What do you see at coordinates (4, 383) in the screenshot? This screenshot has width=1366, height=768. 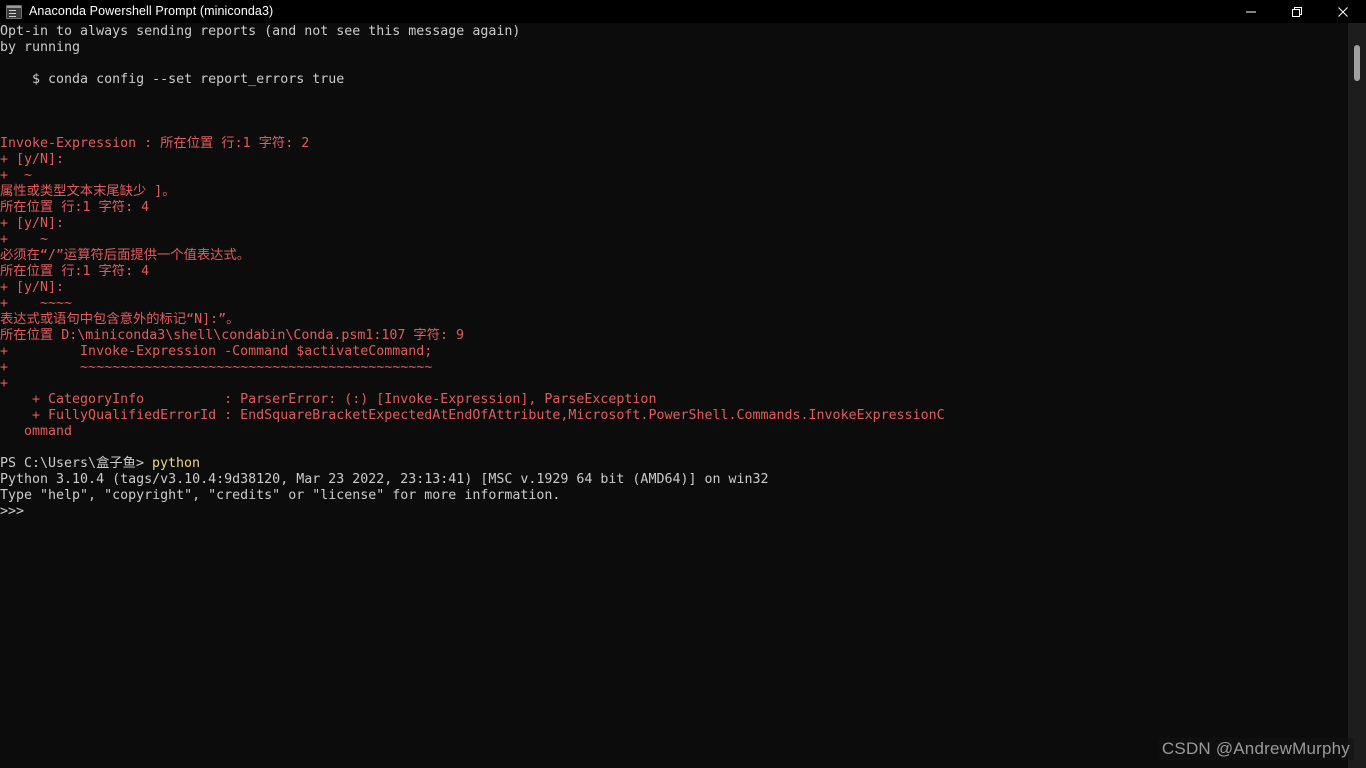 I see `terminal-line: +` at bounding box center [4, 383].